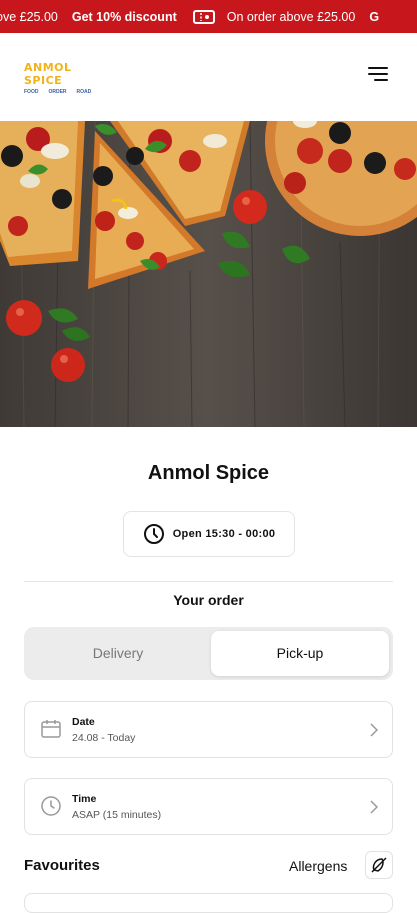 The height and width of the screenshot is (913, 417). I want to click on promo-text: On order above £25.00, so click(291, 17).